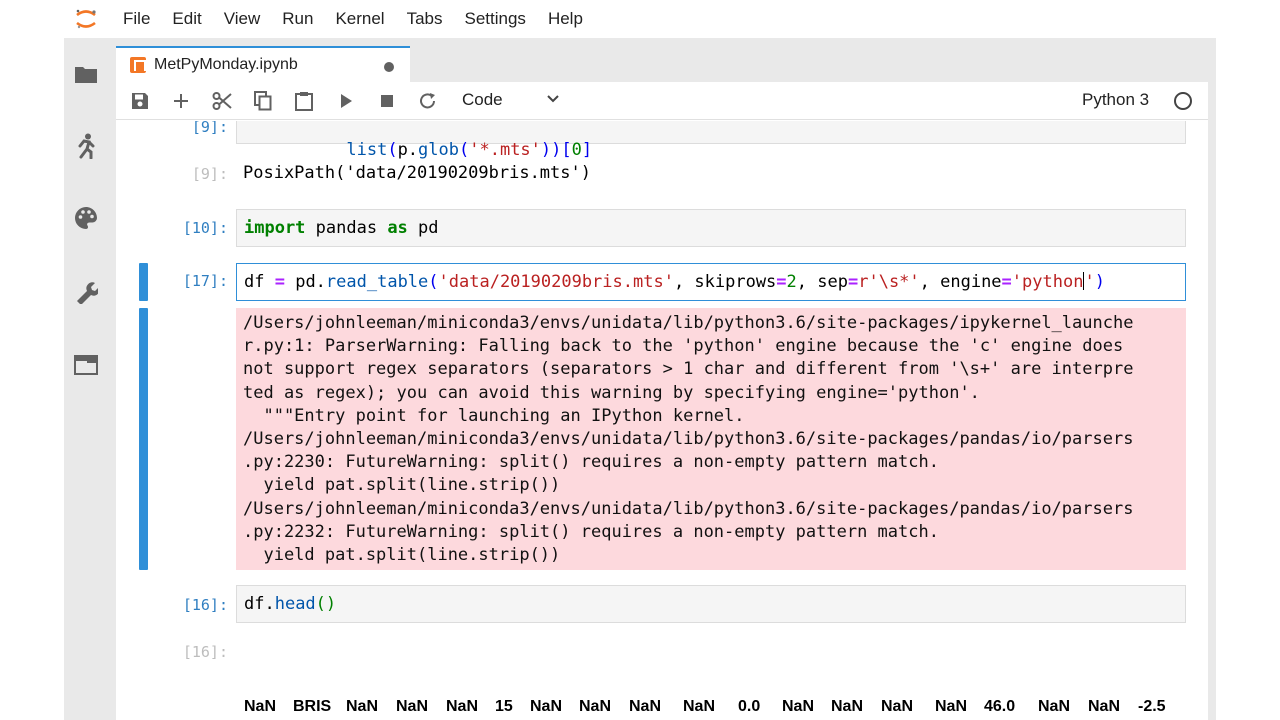  Describe the element at coordinates (222, 101) in the screenshot. I see `cut-icon` at that location.